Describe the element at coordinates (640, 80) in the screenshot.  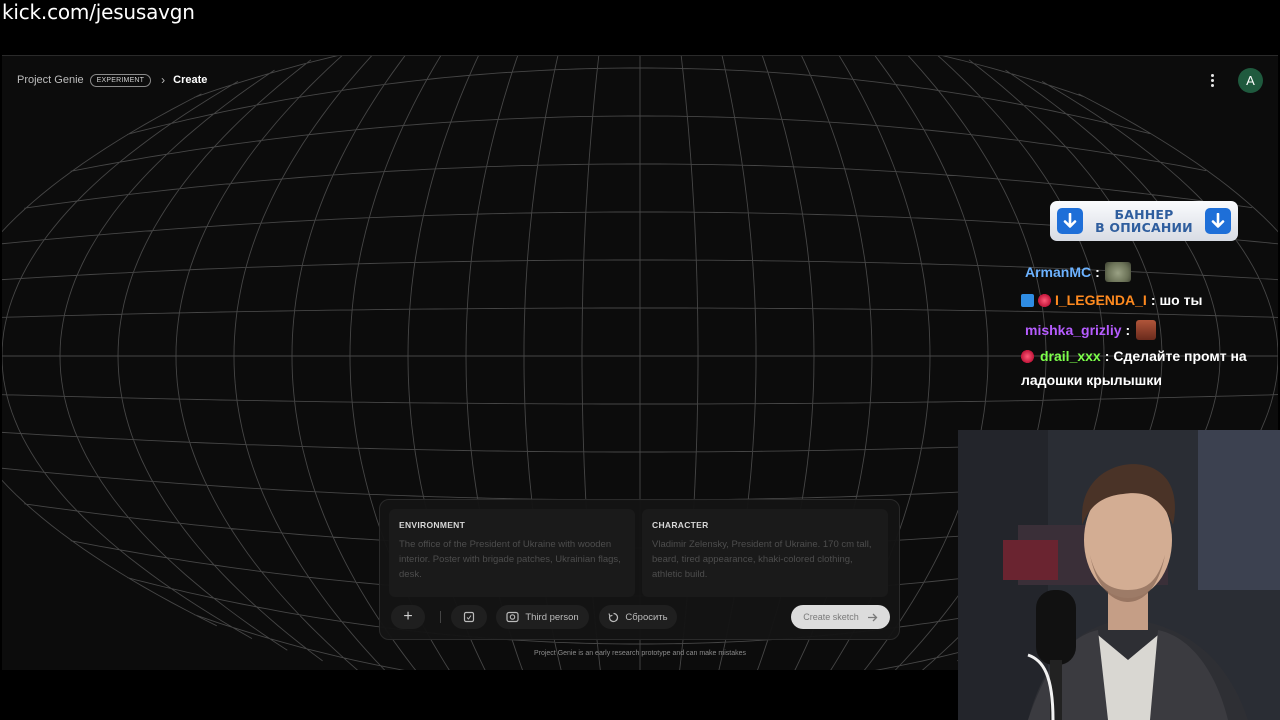
I see `top-bar: Project Genie EXPERIMENT › Create` at that location.